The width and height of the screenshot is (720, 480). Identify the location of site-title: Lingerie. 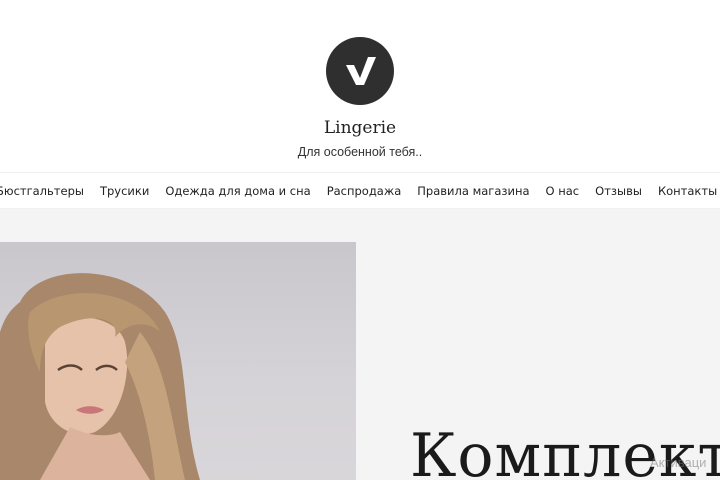
(360, 128).